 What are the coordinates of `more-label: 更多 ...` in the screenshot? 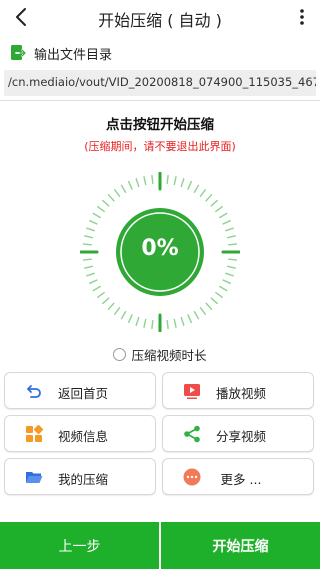 It's located at (241, 479).